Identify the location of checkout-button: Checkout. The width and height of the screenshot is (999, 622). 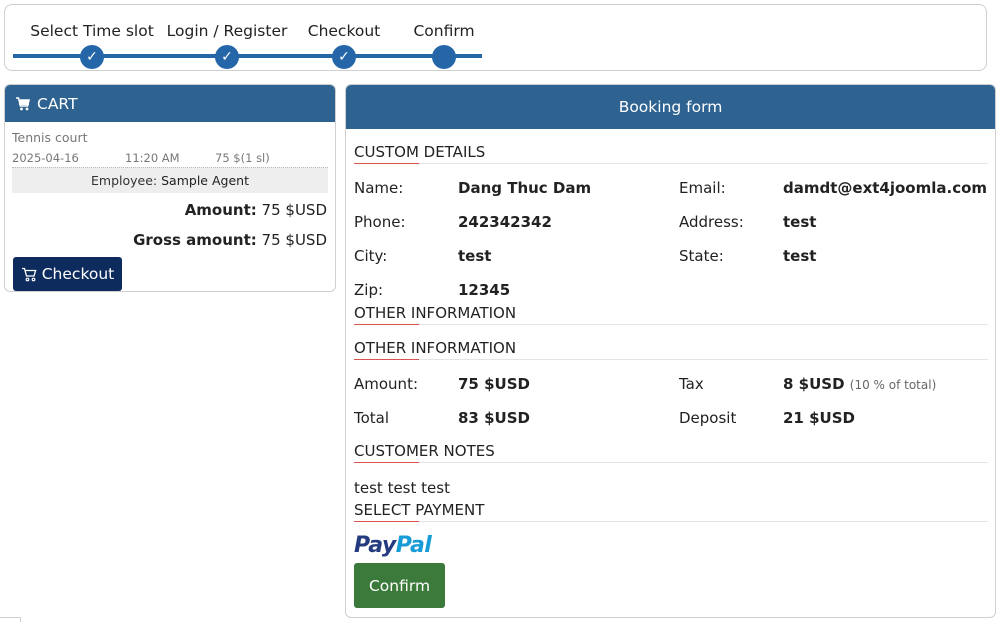
(67, 274).